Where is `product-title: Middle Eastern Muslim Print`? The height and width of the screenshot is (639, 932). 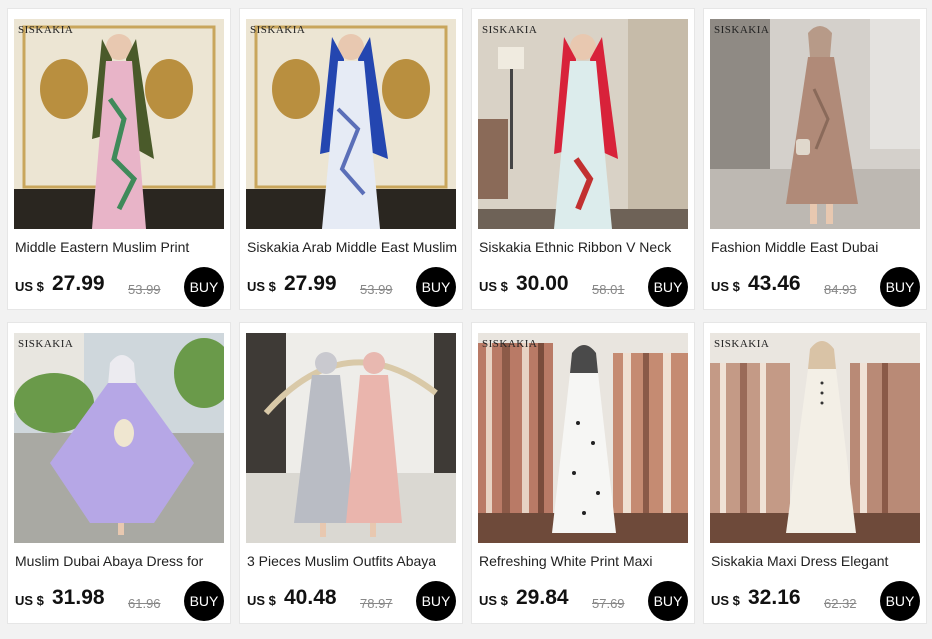
product-title: Middle Eastern Muslim Print is located at coordinates (121, 247).